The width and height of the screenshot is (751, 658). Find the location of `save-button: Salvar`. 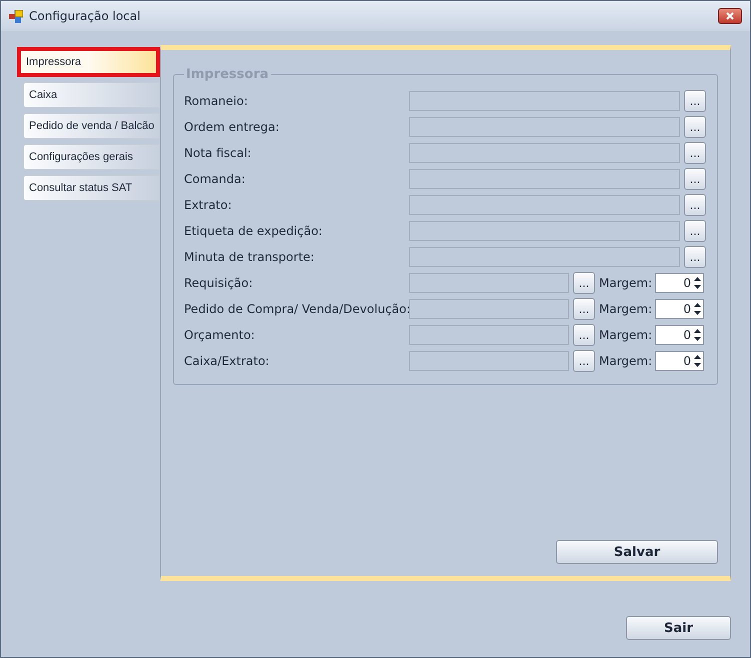

save-button: Salvar is located at coordinates (637, 552).